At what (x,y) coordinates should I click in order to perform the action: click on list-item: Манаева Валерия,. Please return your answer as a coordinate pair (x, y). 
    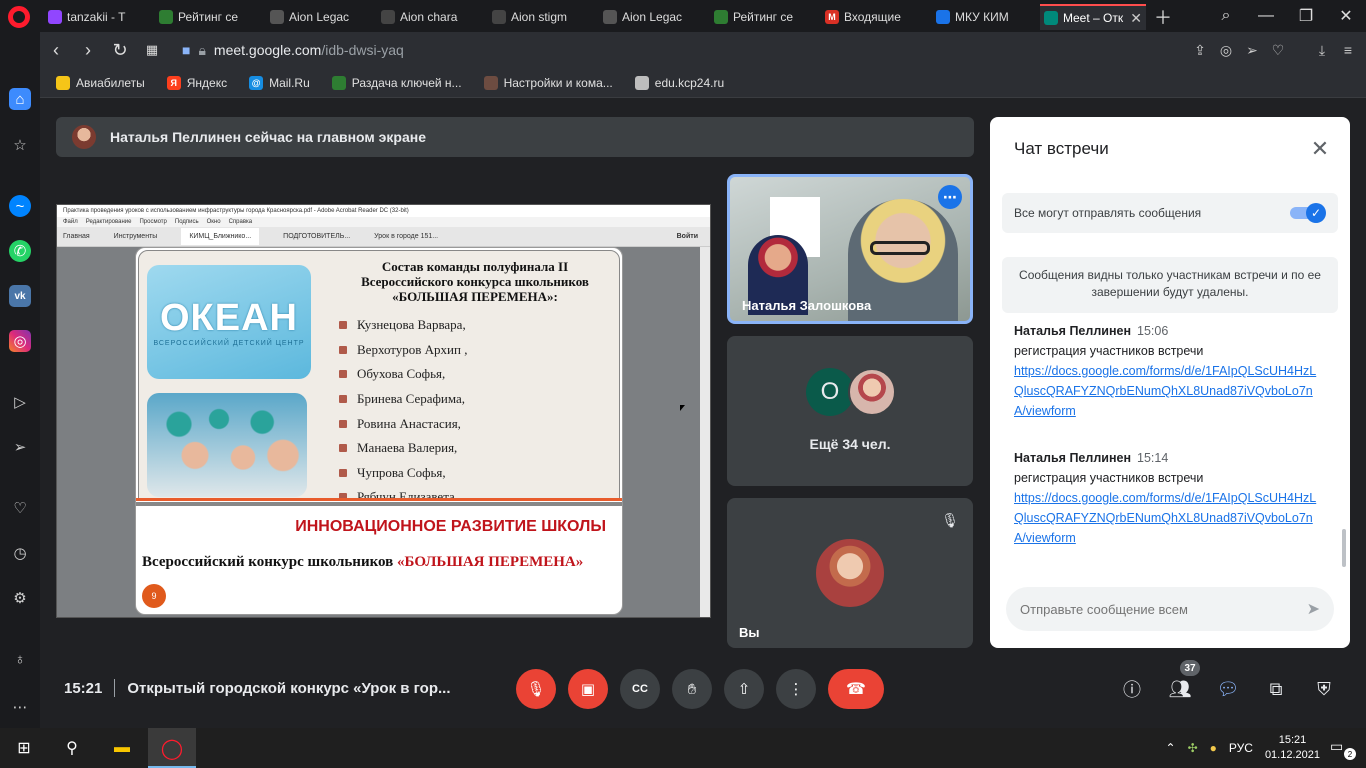
    Looking at the image, I should click on (403, 448).